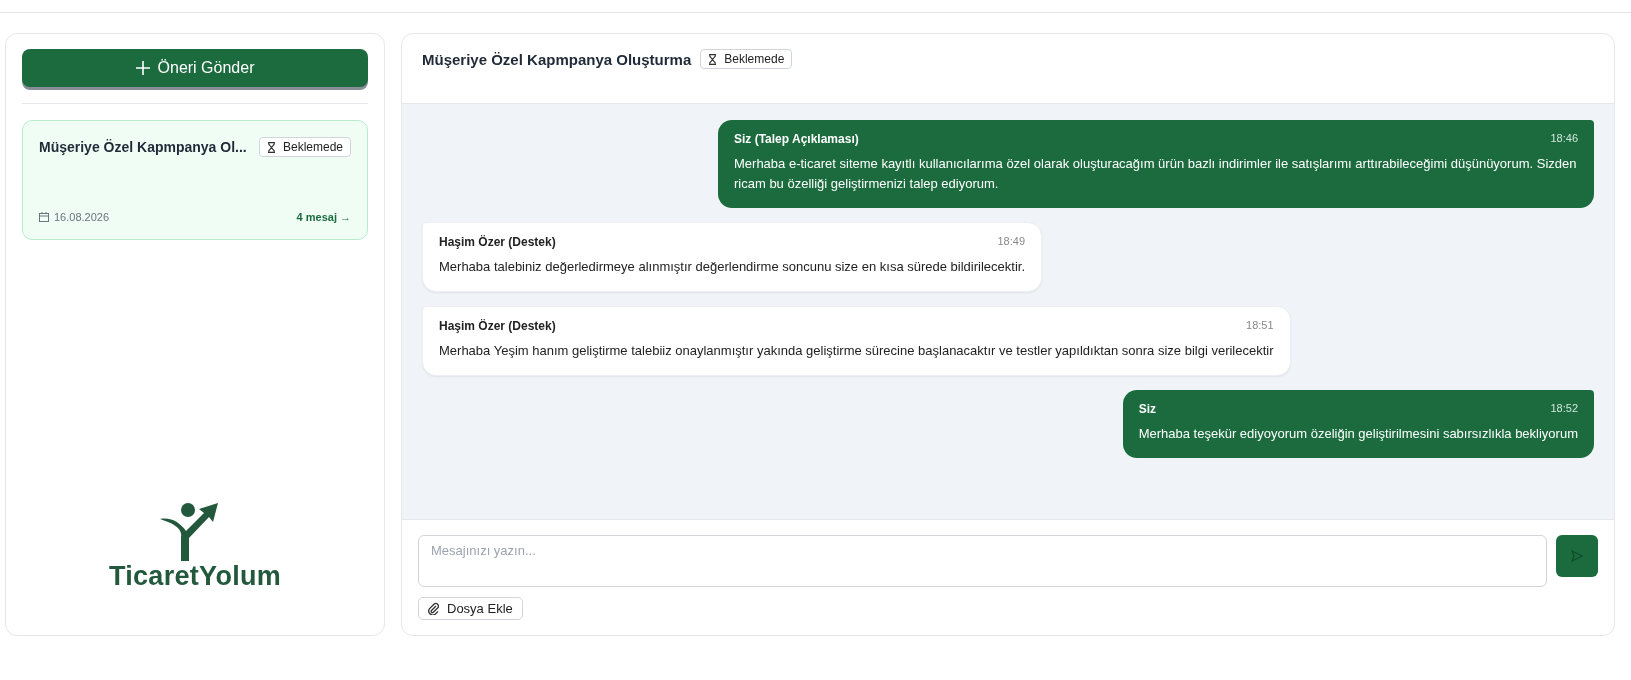 Image resolution: width=1631 pixels, height=680 pixels. What do you see at coordinates (195, 576) in the screenshot?
I see `logo-text: TicaretYolum` at bounding box center [195, 576].